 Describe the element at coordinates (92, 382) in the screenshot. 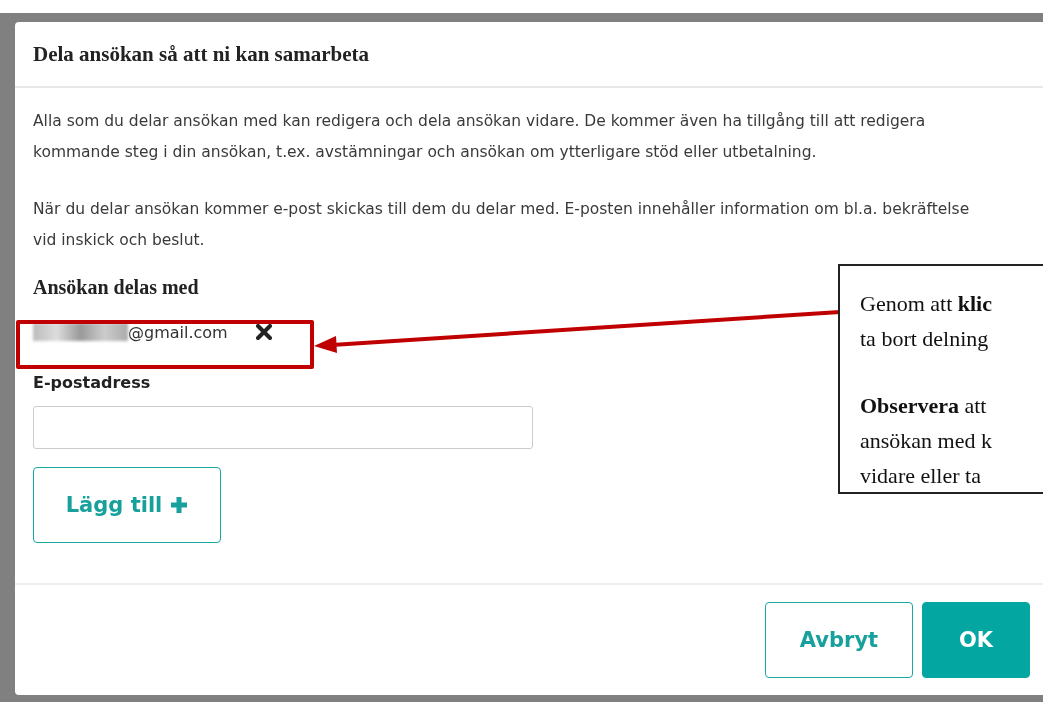

I see `field-label: E-postadress` at that location.